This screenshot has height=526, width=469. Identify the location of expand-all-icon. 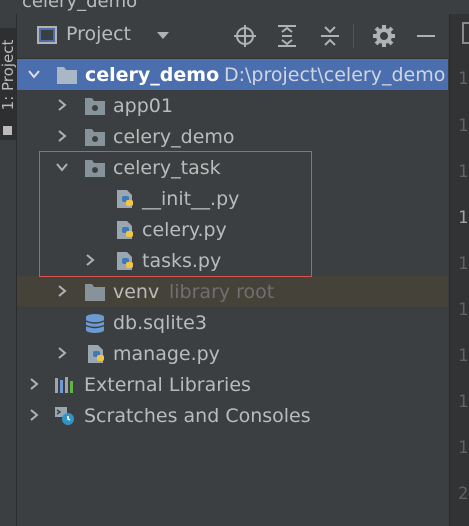
(287, 36).